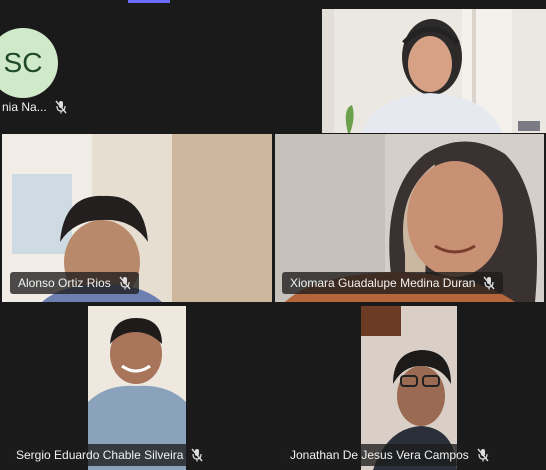 The image size is (546, 470). What do you see at coordinates (64, 283) in the screenshot?
I see `participant-name: Alonso Ortiz Rios` at bounding box center [64, 283].